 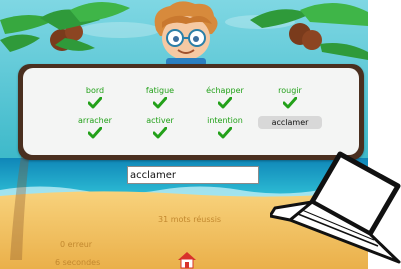 I want to click on success-count: 31 mots réussis, so click(x=190, y=219).